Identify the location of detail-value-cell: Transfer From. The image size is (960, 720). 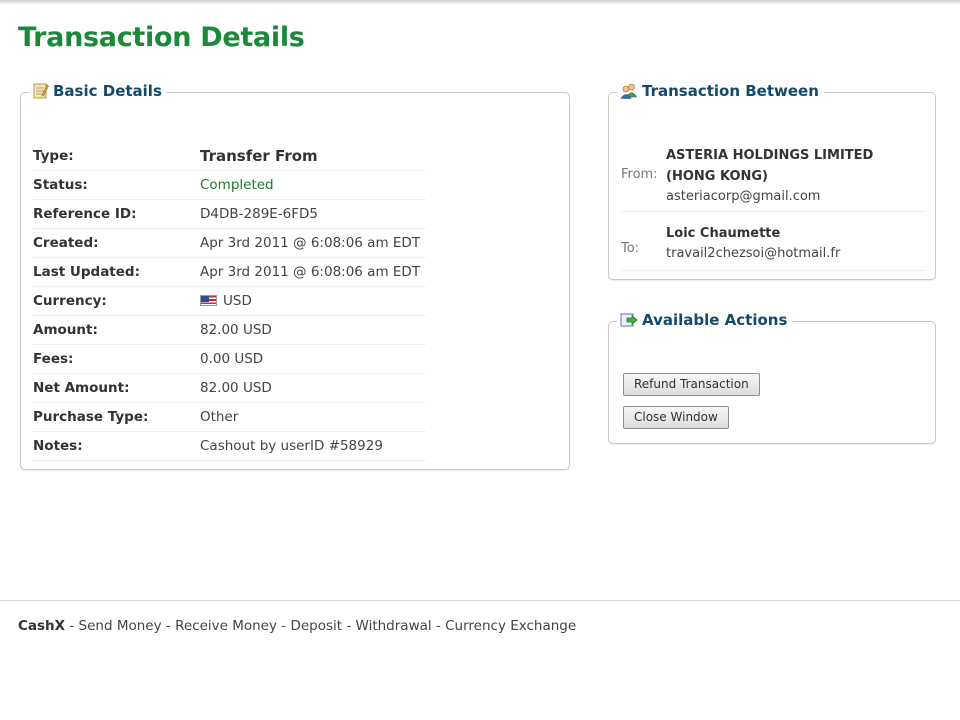
(313, 156).